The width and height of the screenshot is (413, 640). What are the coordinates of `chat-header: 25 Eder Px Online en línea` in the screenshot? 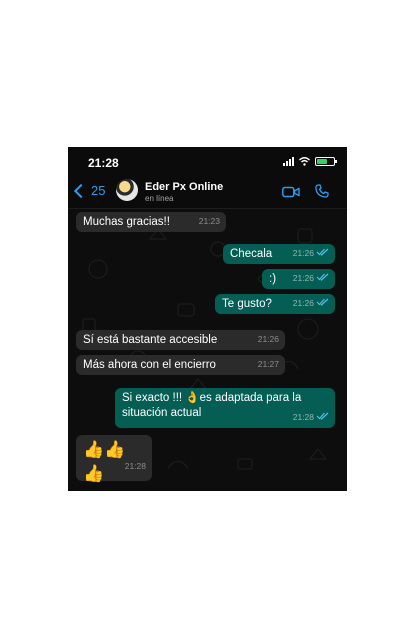 It's located at (207, 191).